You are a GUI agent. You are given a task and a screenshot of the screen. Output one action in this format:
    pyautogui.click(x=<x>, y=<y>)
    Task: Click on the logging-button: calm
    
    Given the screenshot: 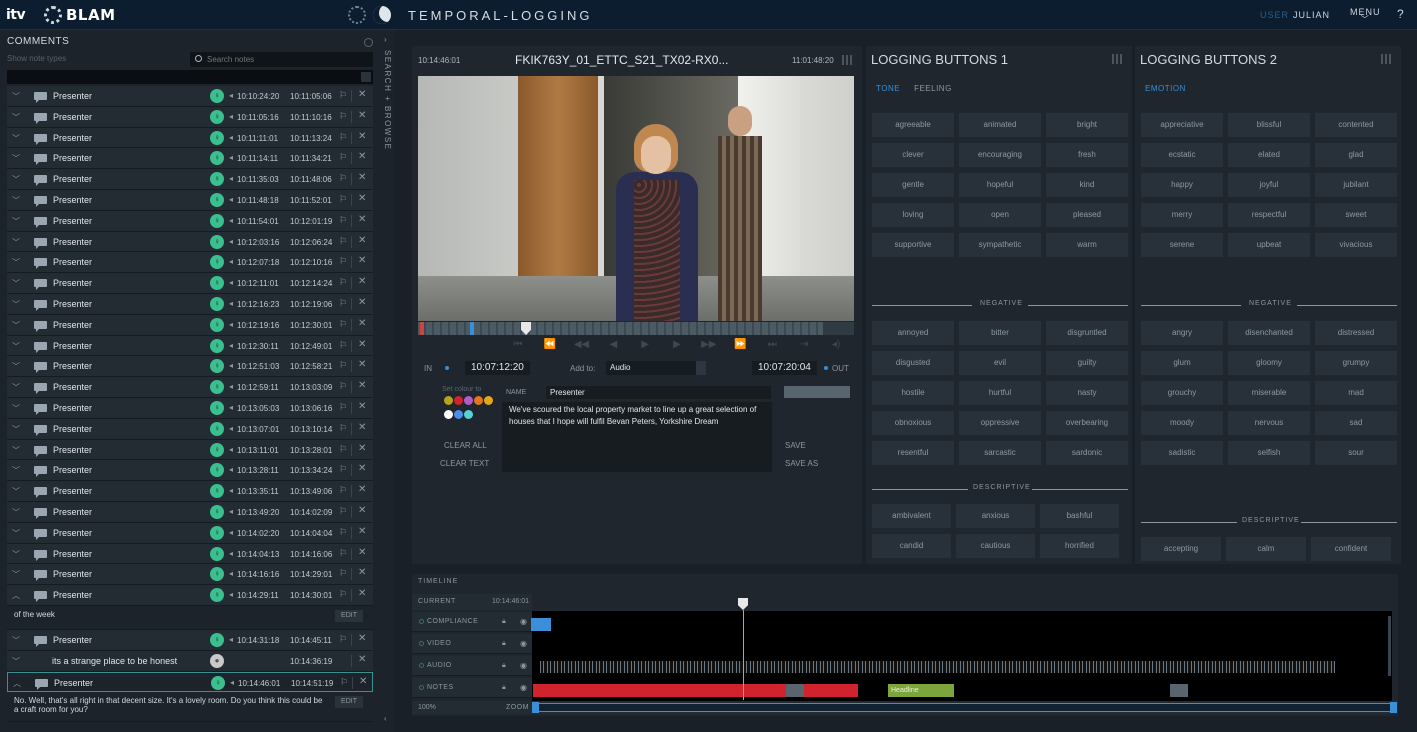 What is the action you would take?
    pyautogui.click(x=1266, y=549)
    